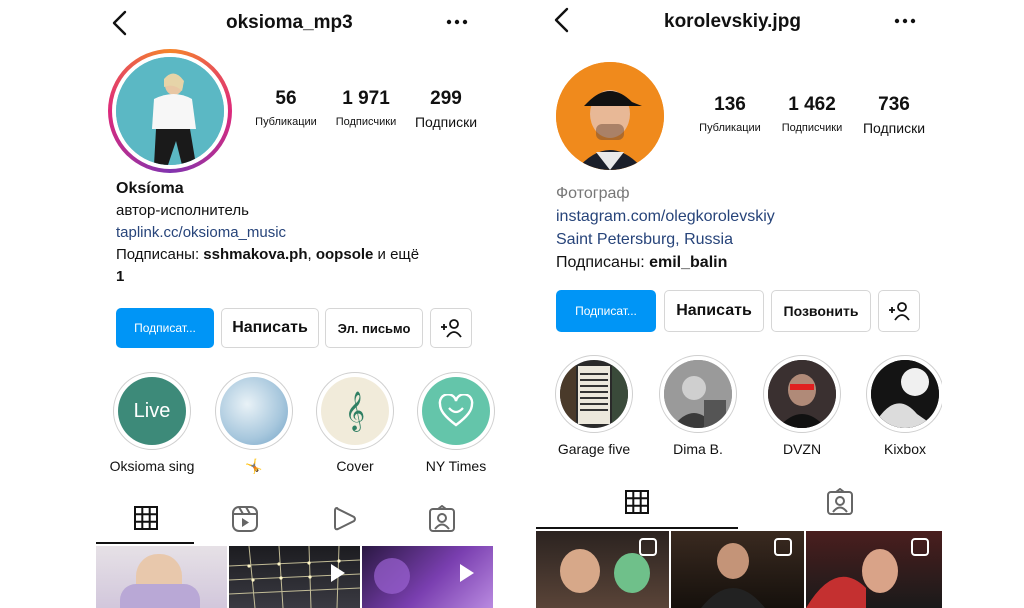  Describe the element at coordinates (254, 411) in the screenshot. I see `highlight-cover` at that location.